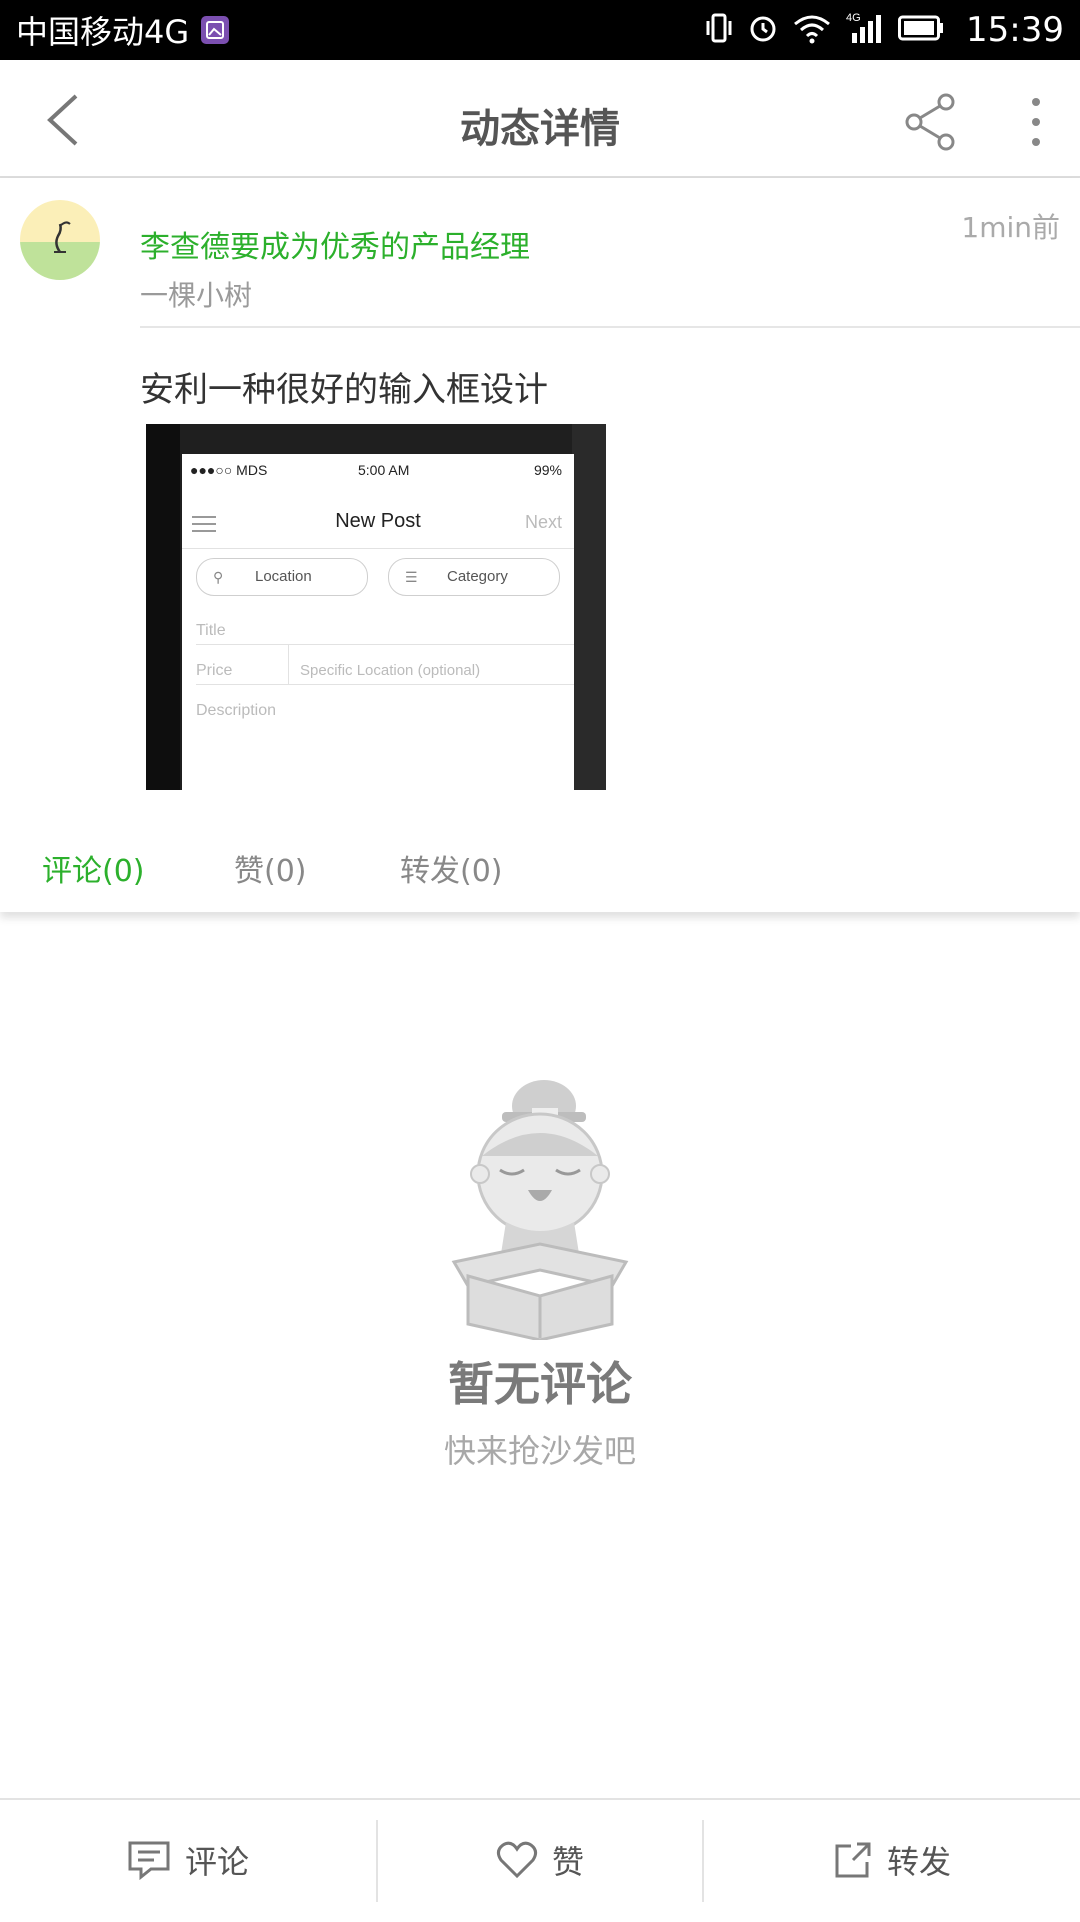 Image resolution: width=1080 pixels, height=1922 pixels. I want to click on status-icons: 4G 15:39, so click(884, 30).